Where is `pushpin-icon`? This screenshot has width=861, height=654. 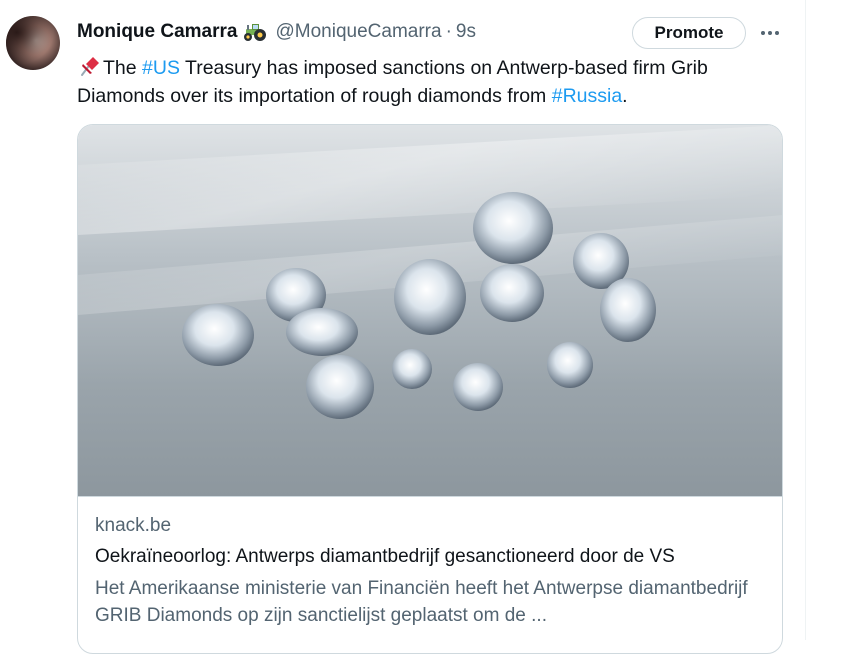 pushpin-icon is located at coordinates (89, 66).